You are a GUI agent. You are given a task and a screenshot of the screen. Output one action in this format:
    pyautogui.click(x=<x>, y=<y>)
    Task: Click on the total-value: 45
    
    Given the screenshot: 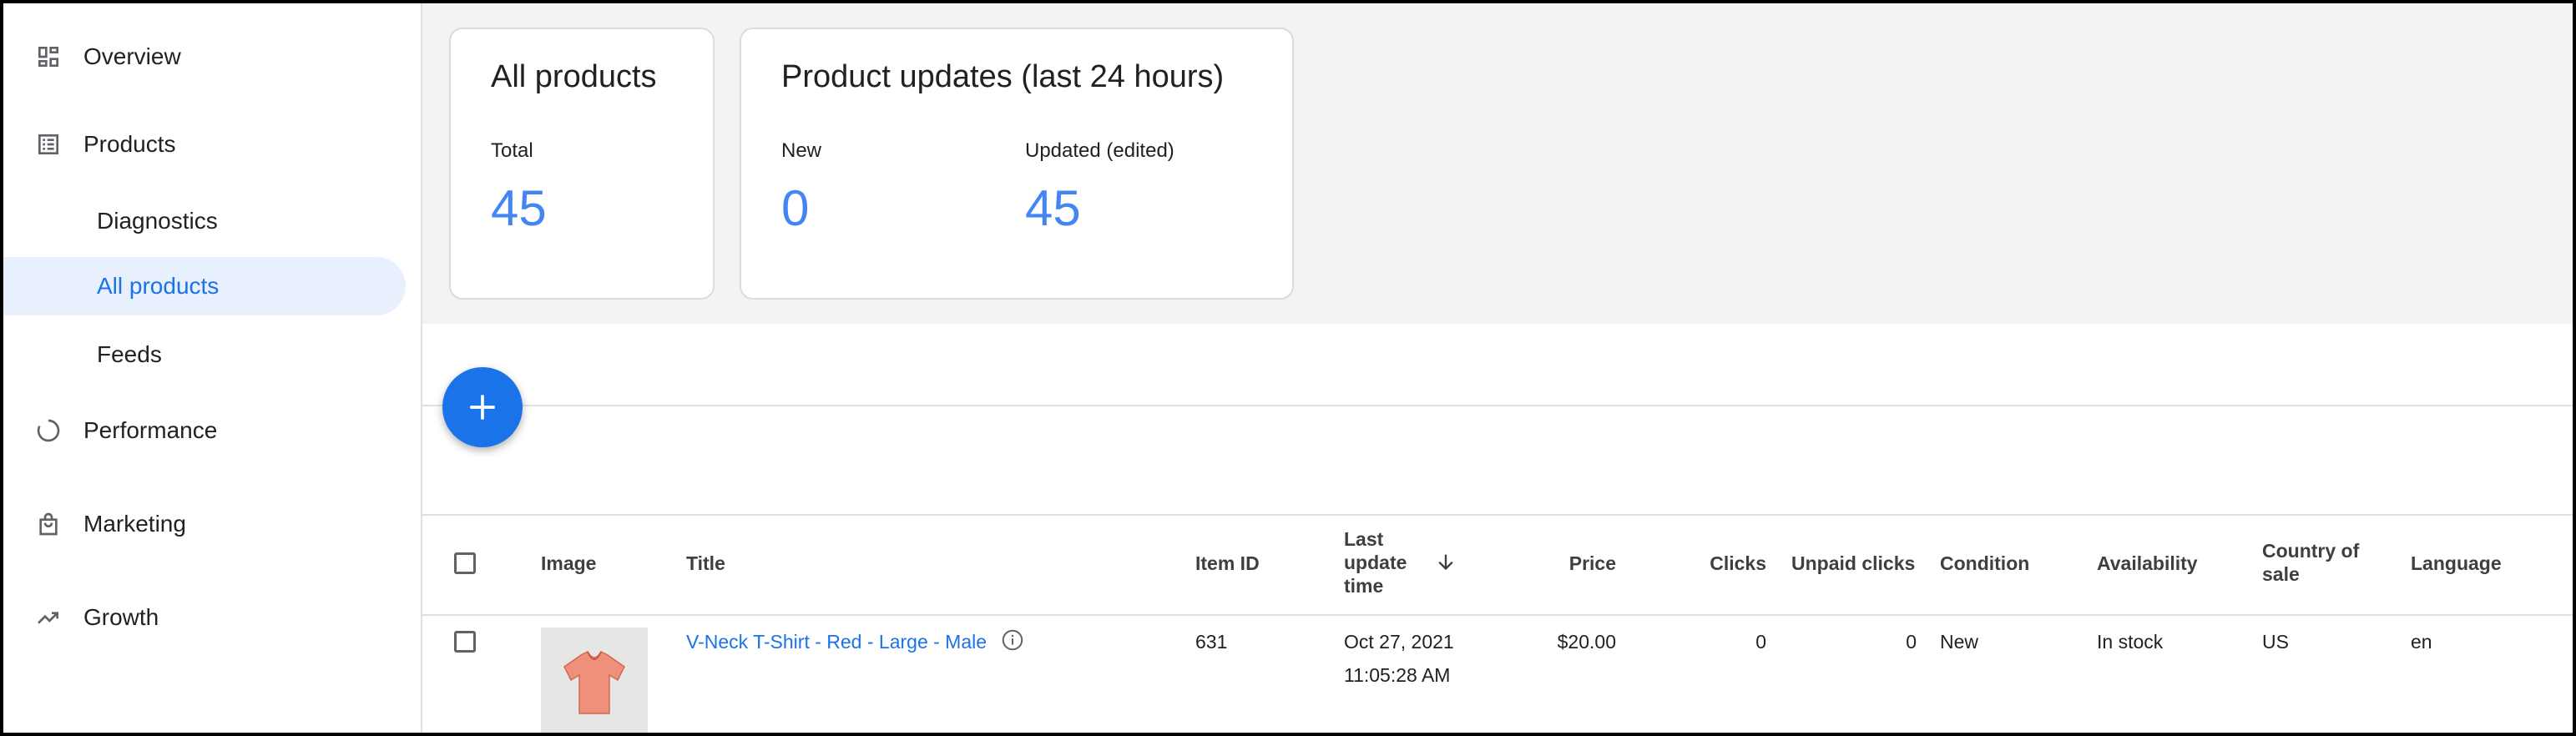 What is the action you would take?
    pyautogui.click(x=519, y=208)
    